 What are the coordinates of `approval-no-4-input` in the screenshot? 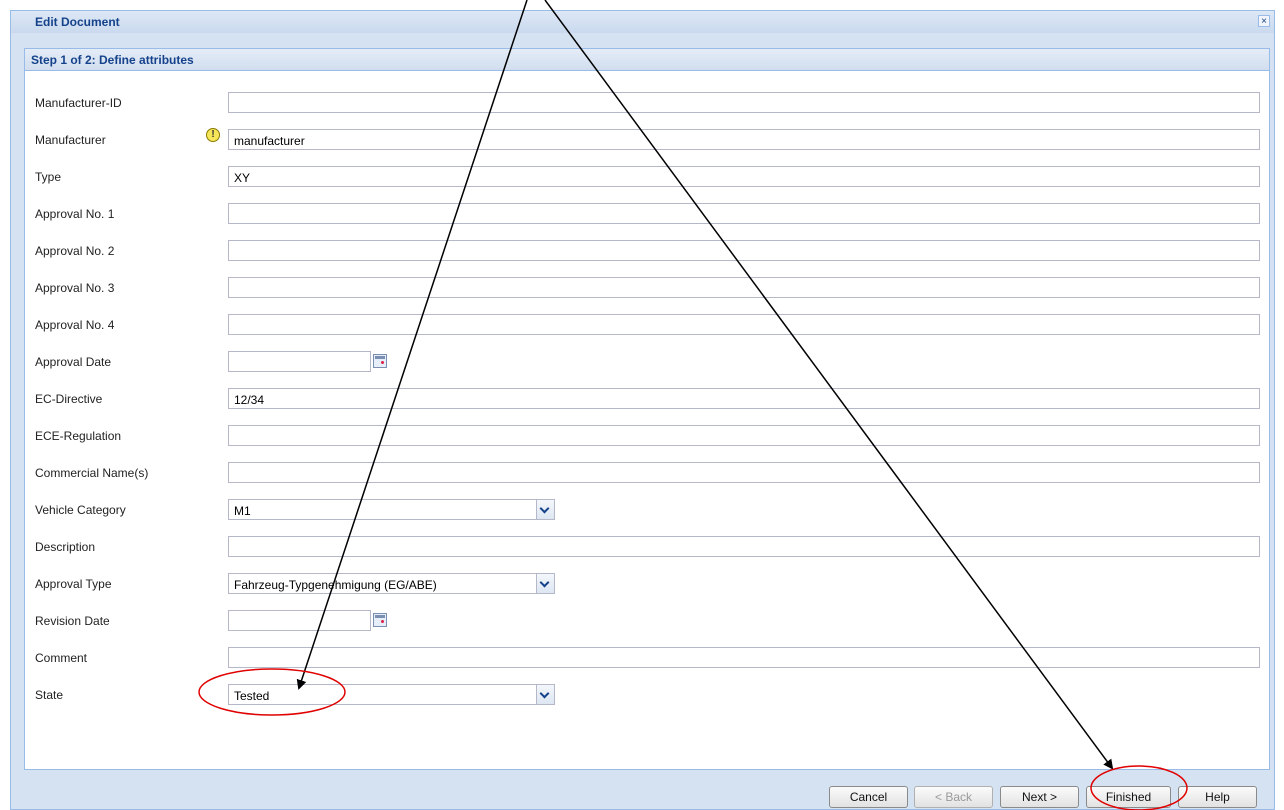 It's located at (744, 324).